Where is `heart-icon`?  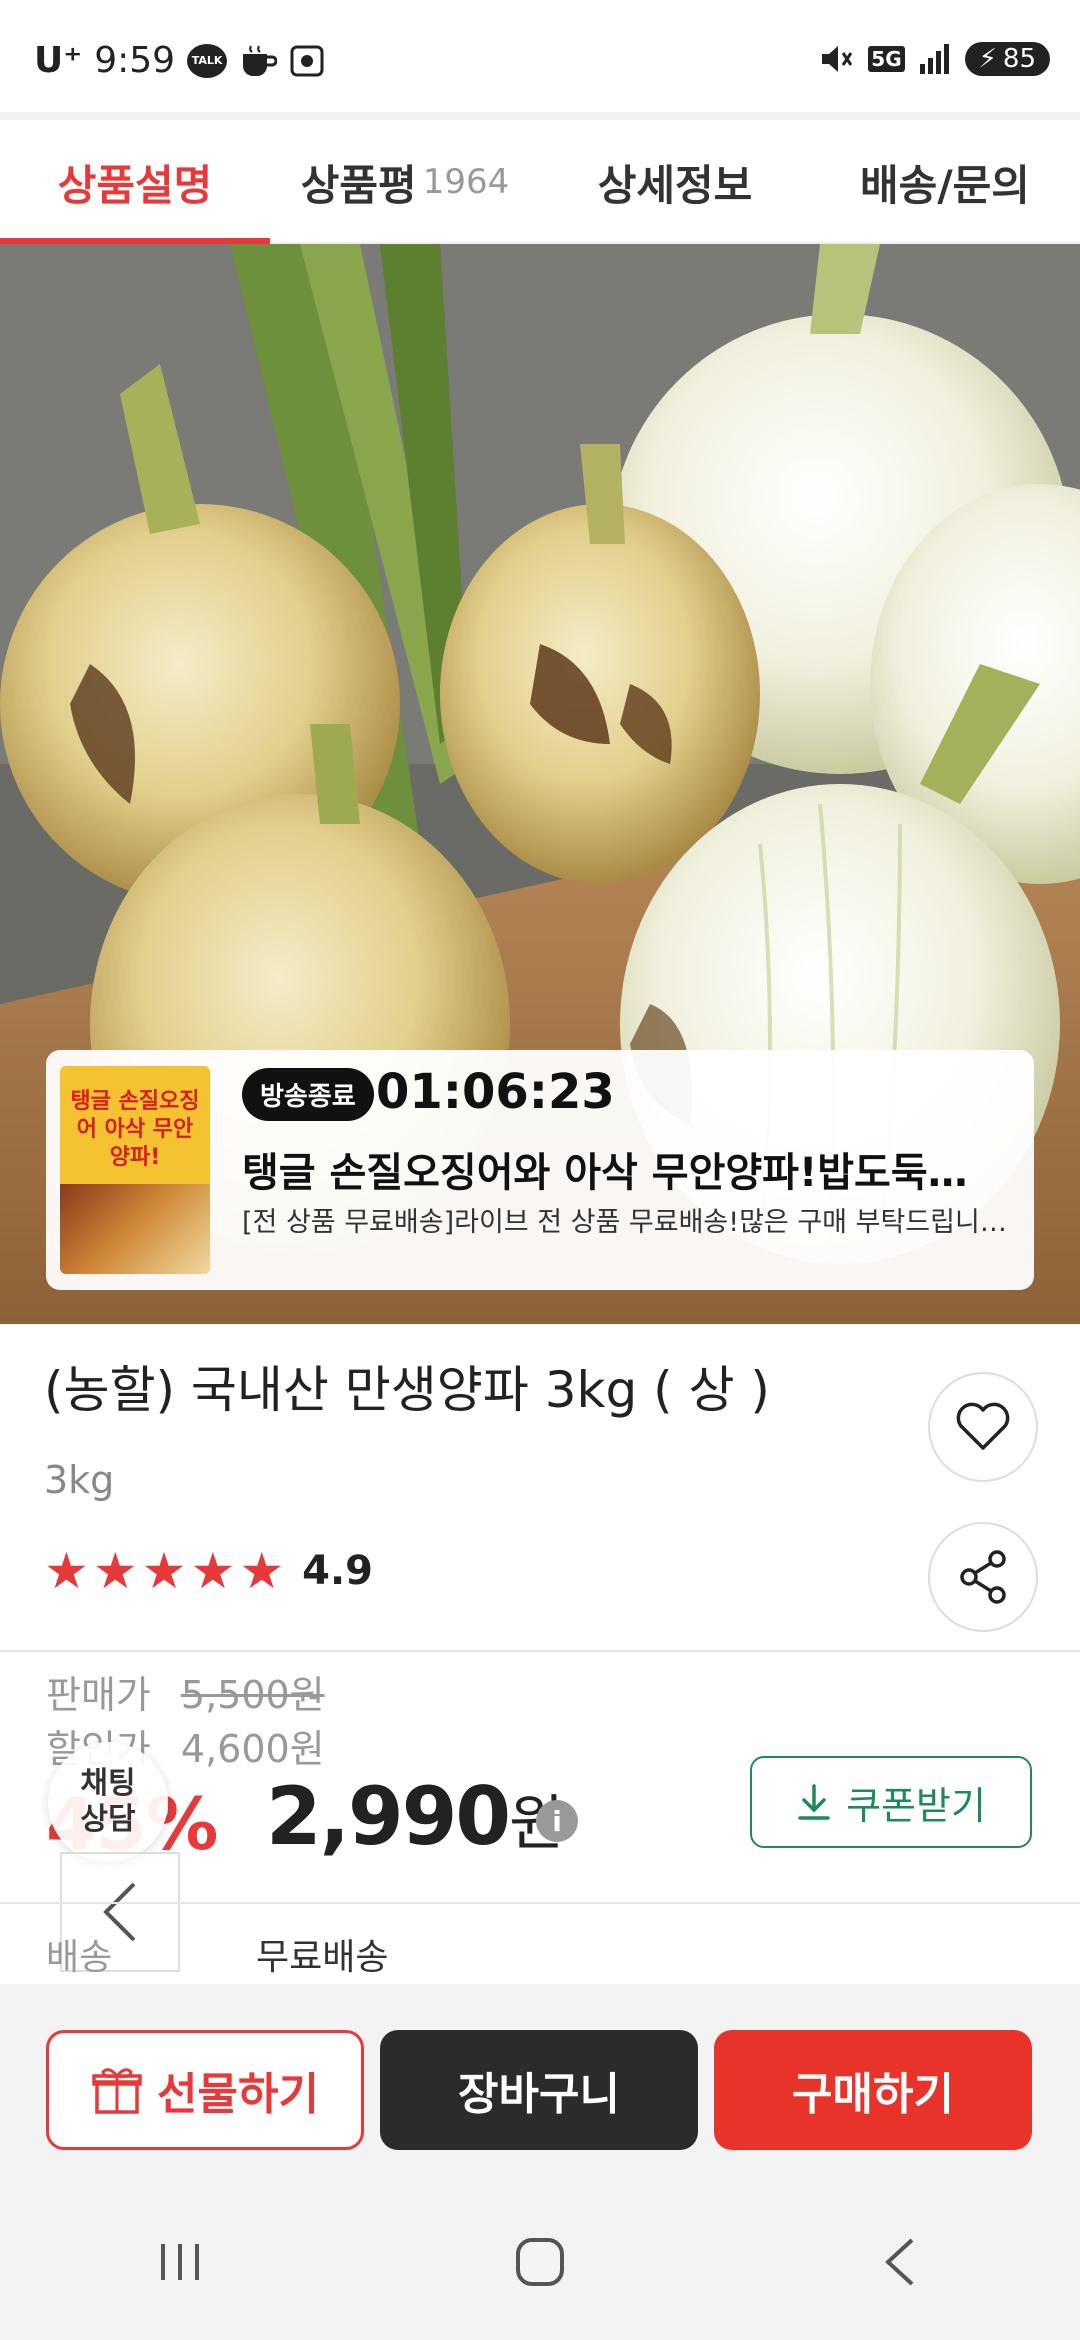 heart-icon is located at coordinates (983, 1426).